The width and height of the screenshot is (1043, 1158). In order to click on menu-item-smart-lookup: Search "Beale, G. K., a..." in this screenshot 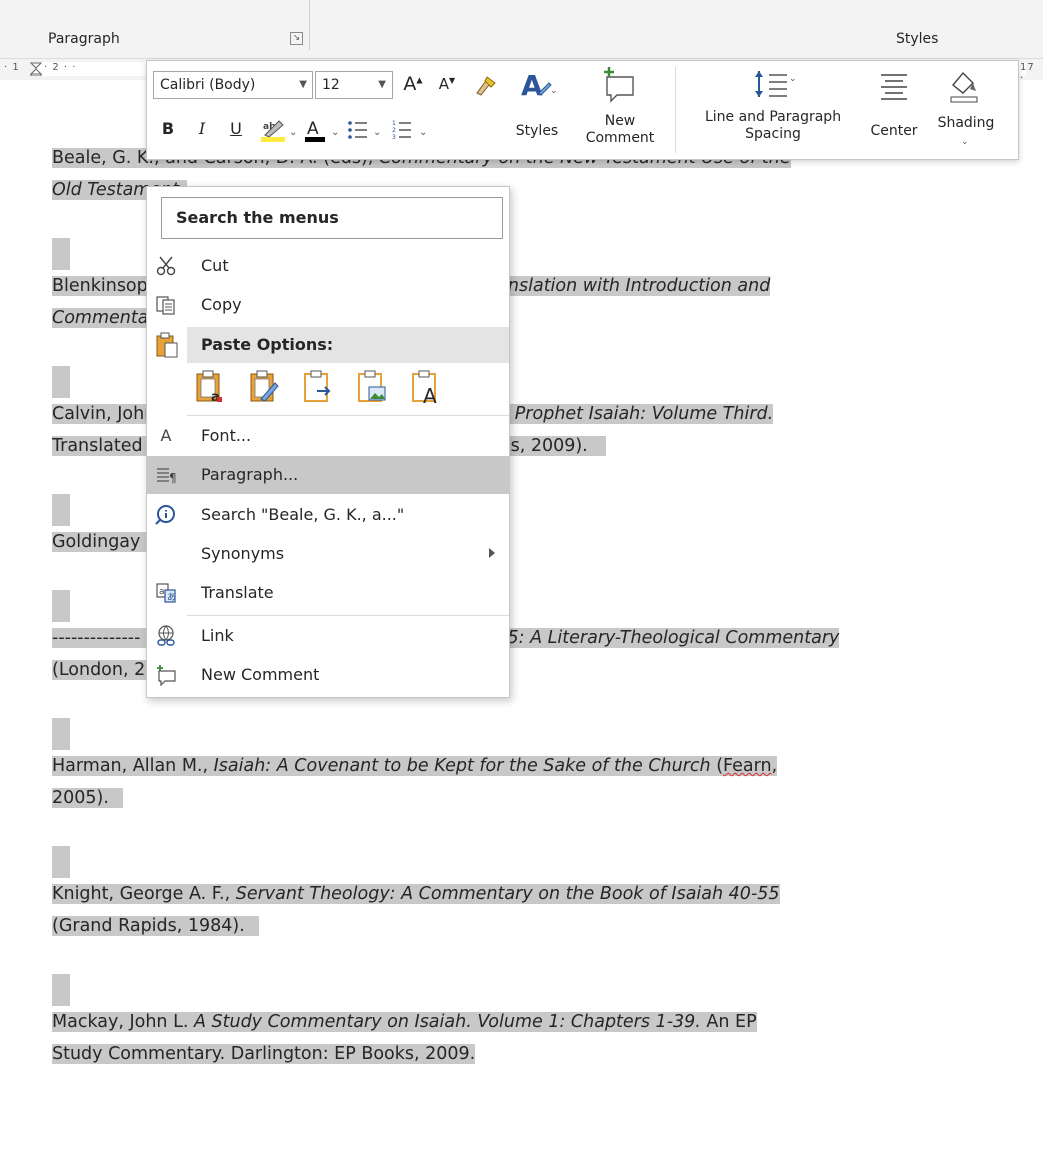, I will do `click(328, 515)`.